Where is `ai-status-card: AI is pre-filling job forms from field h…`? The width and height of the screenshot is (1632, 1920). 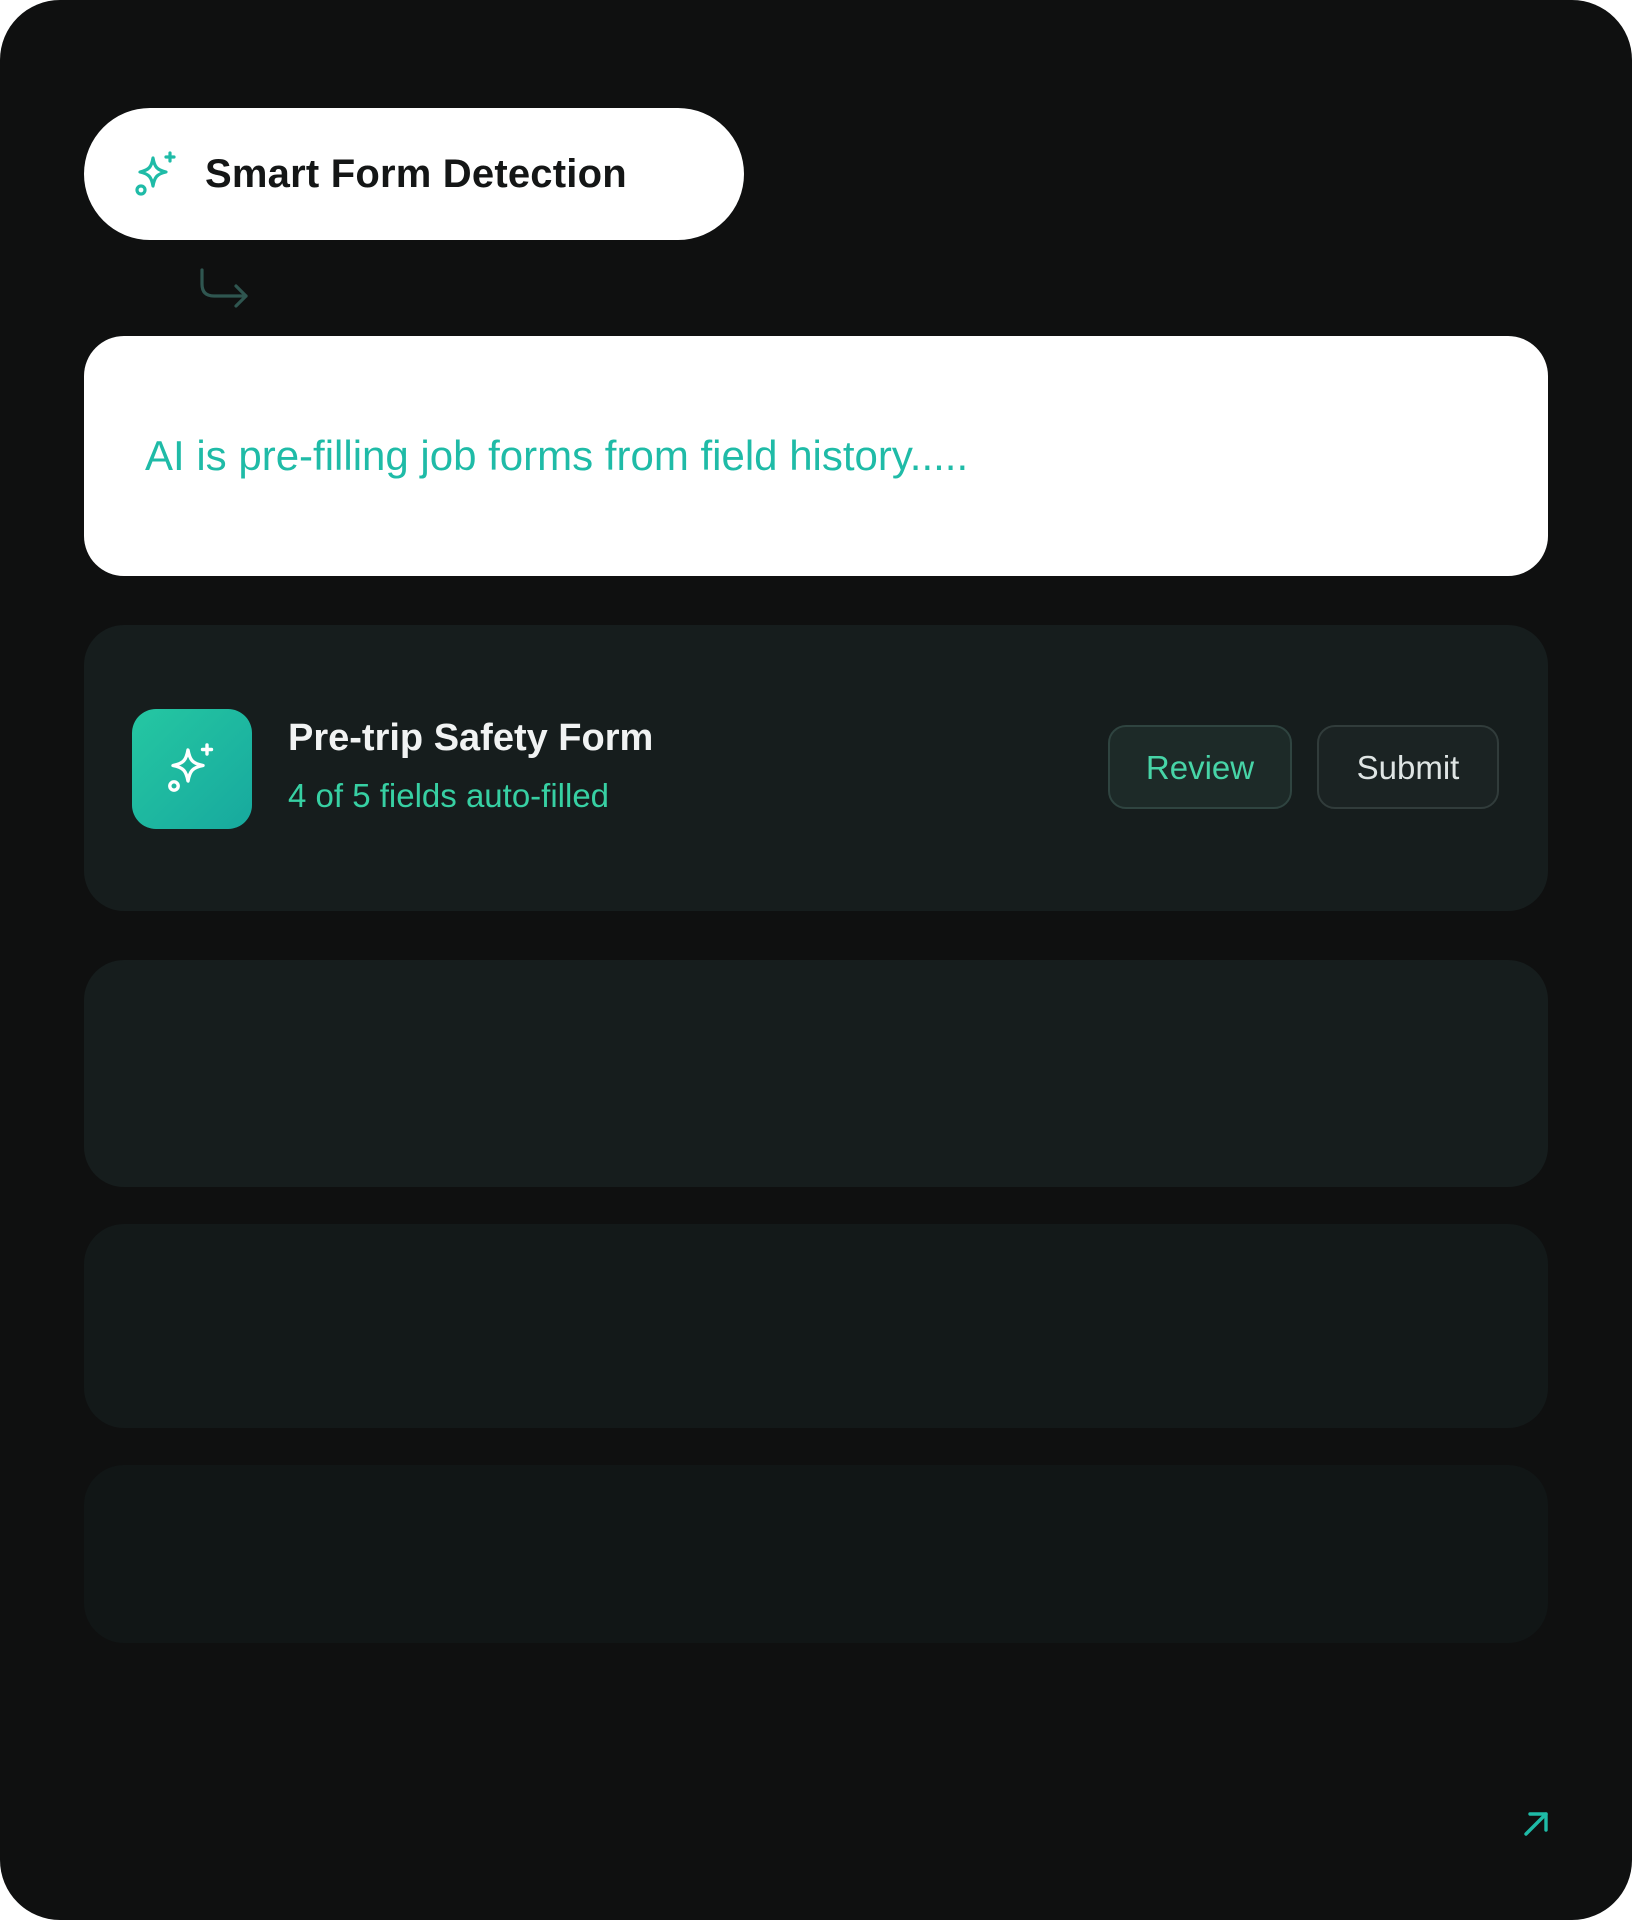
ai-status-card: AI is pre-filling job forms from field h… is located at coordinates (816, 456).